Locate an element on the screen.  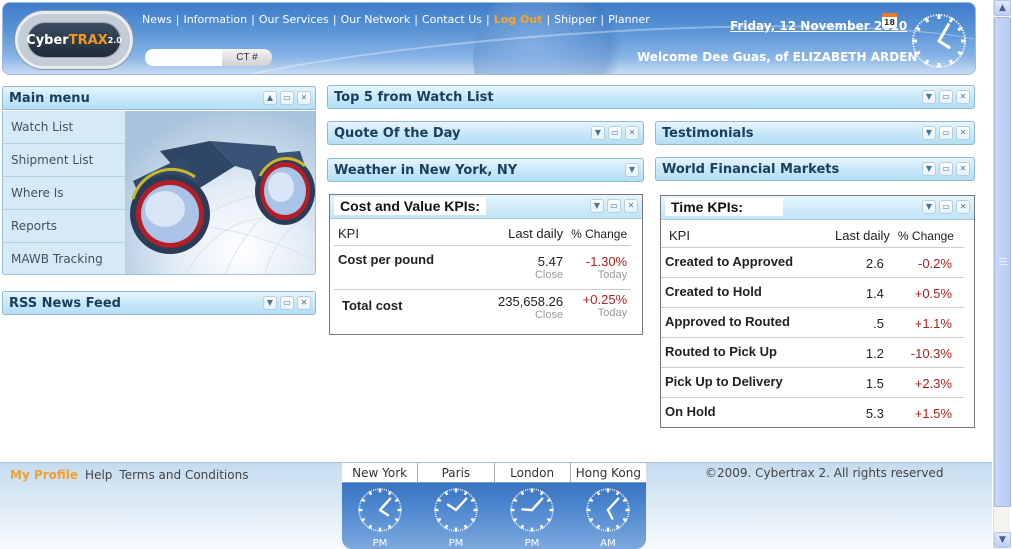
column-header-kpi: KPI is located at coordinates (746, 236).